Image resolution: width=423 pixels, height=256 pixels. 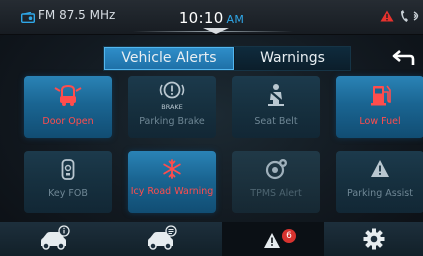 What do you see at coordinates (381, 95) in the screenshot?
I see `low-fuel-icon` at bounding box center [381, 95].